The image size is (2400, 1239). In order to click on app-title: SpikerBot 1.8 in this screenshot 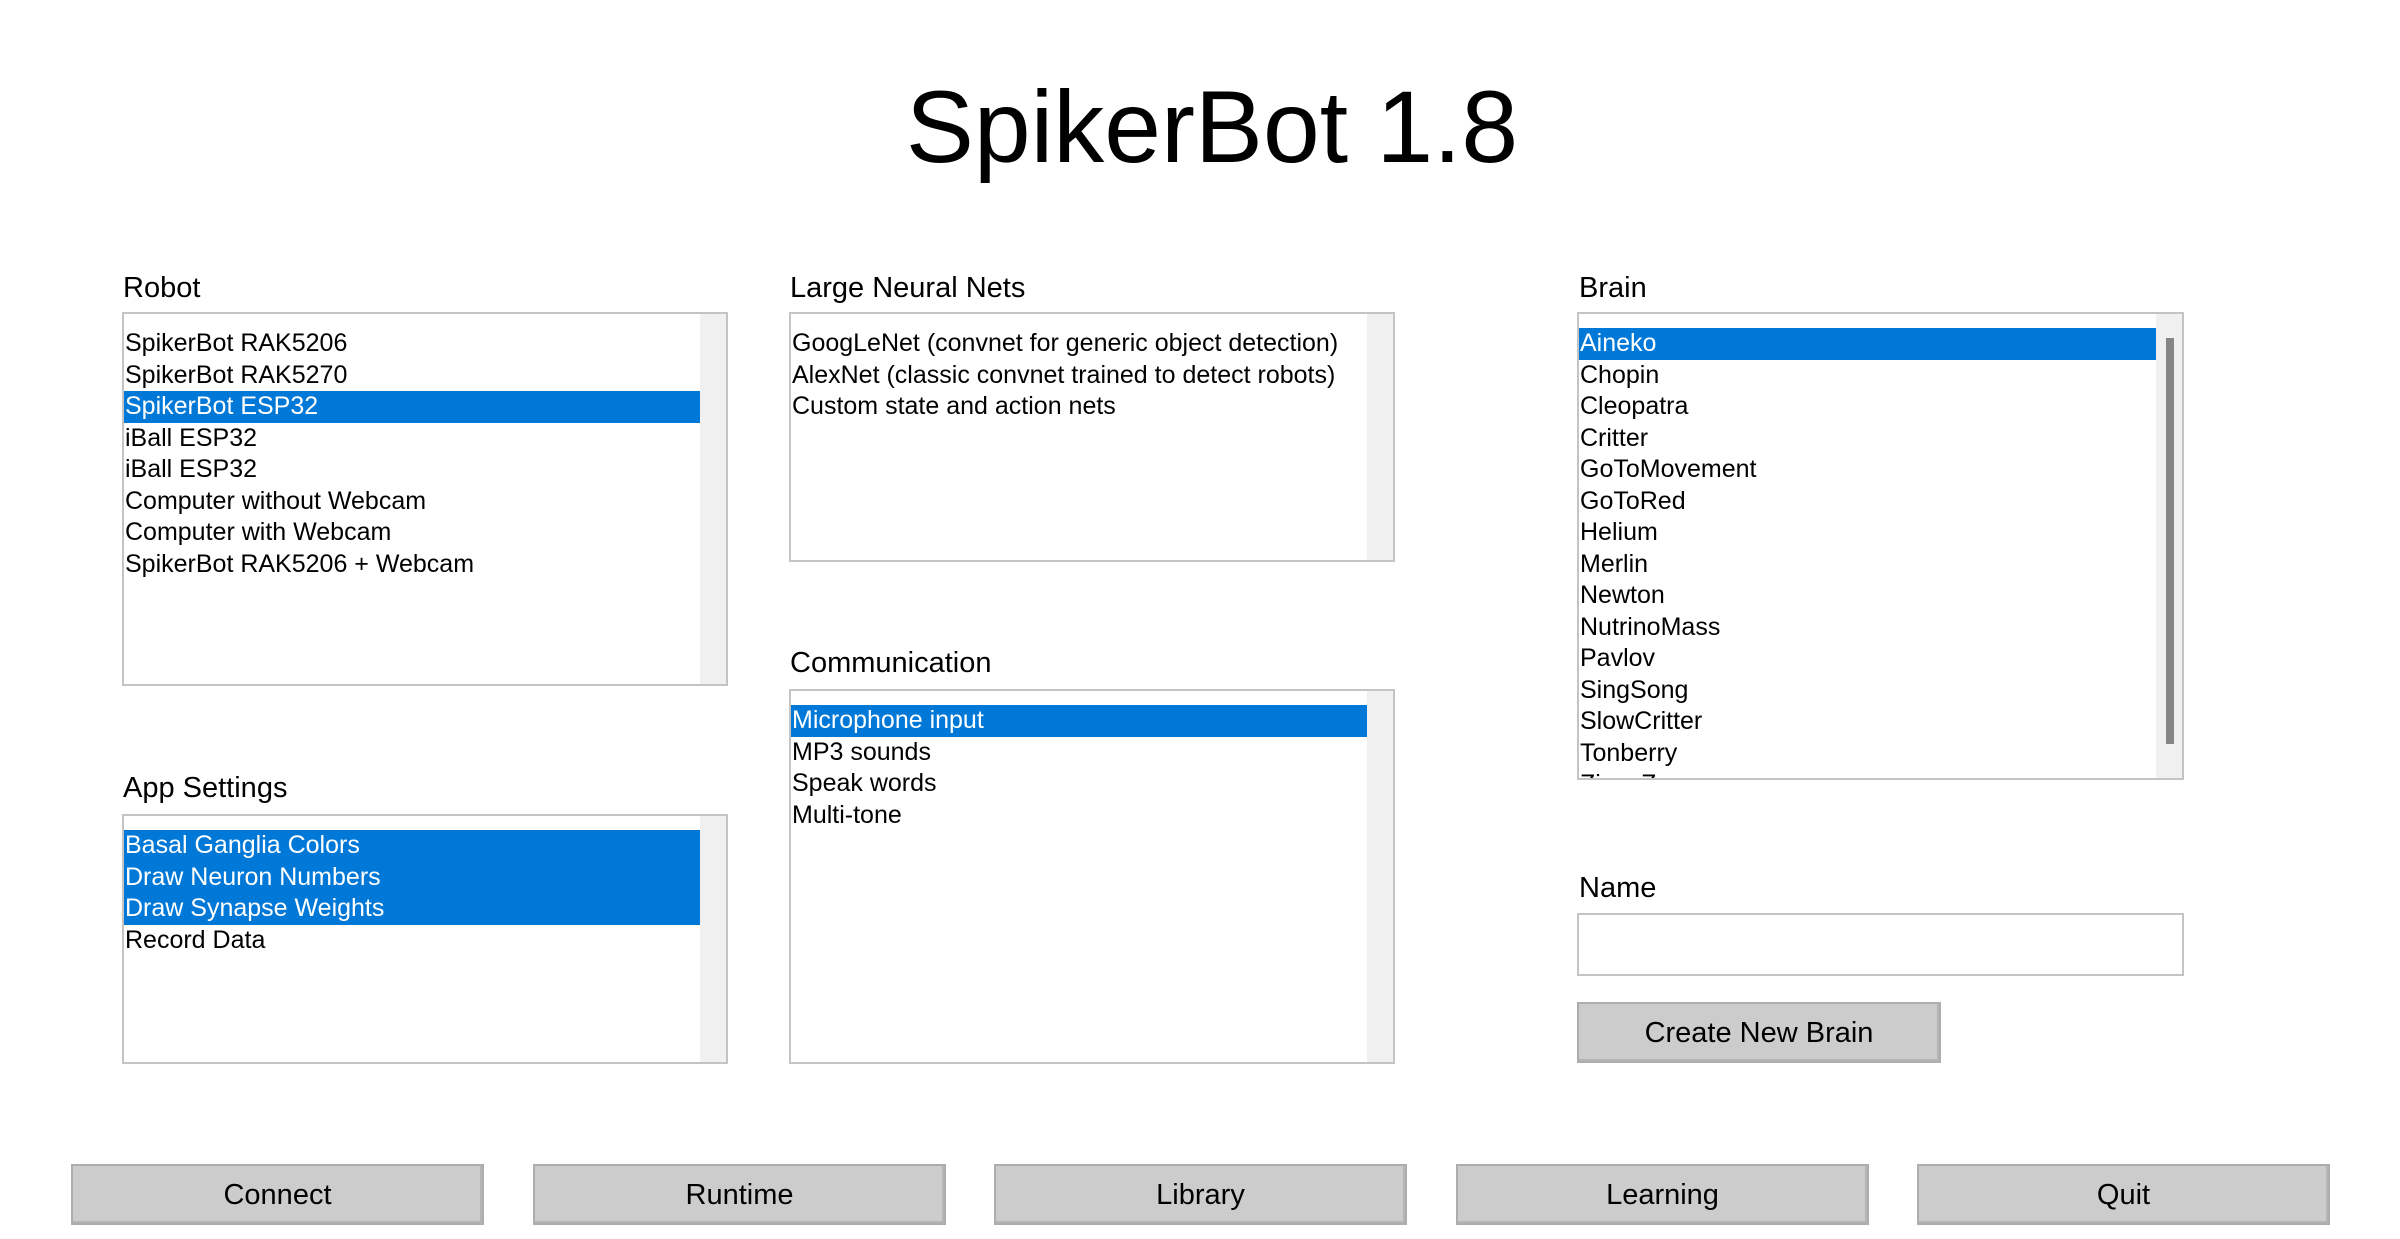, I will do `click(1212, 127)`.